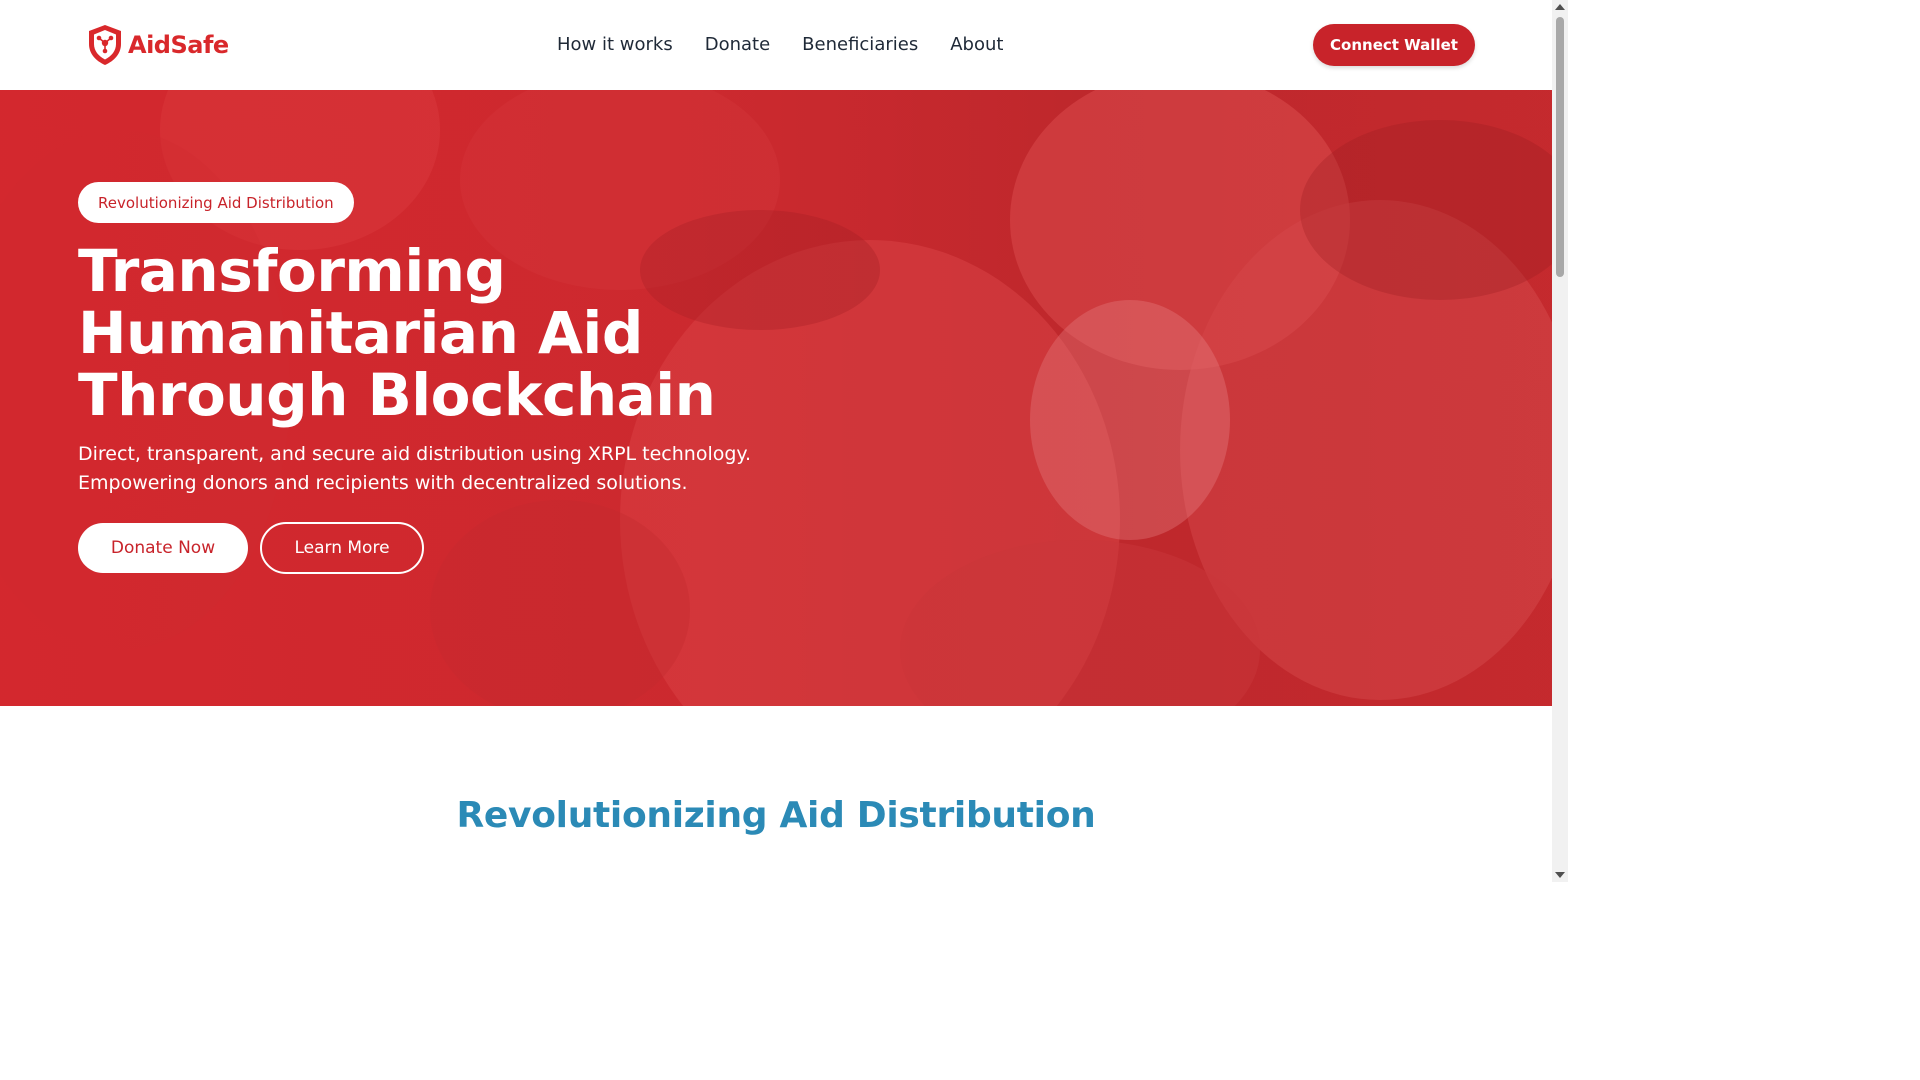  I want to click on brand-name: AidSafe, so click(178, 45).